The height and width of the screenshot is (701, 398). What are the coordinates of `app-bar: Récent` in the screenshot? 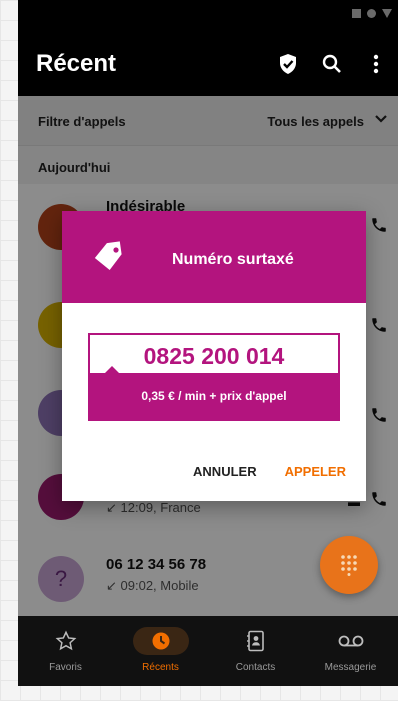 It's located at (208, 63).